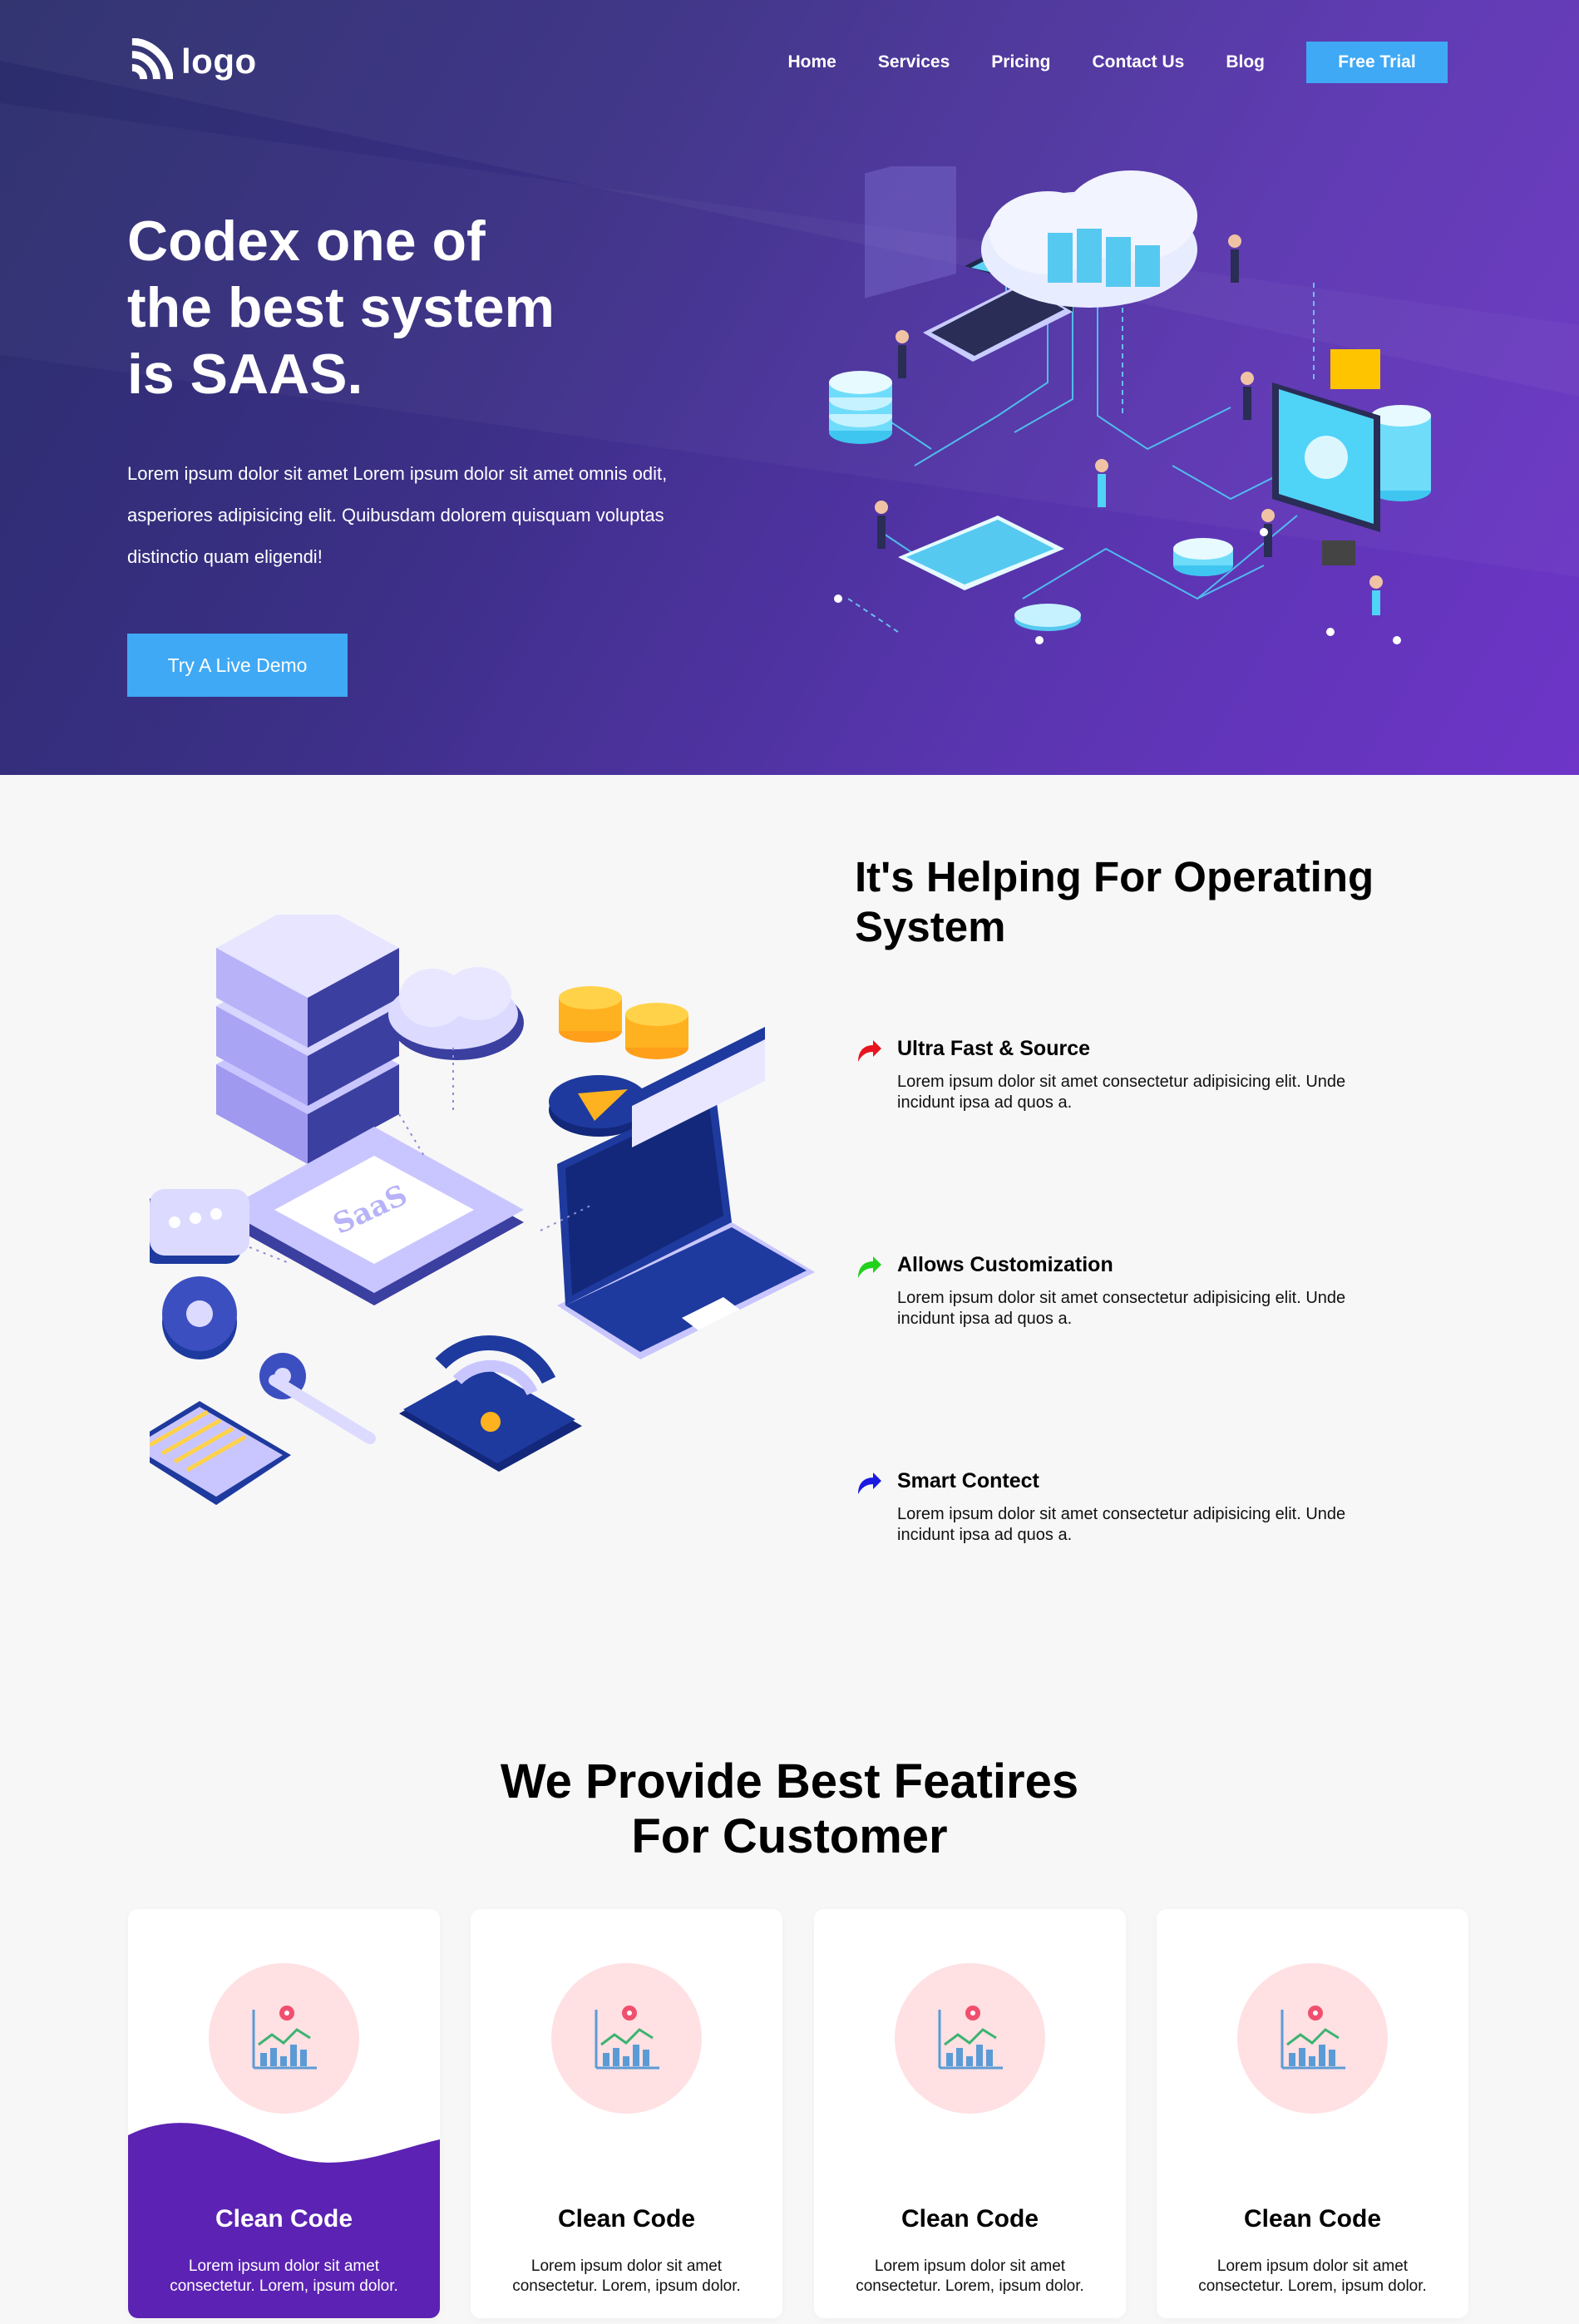 The height and width of the screenshot is (2324, 1579). I want to click on nav-pricing: Pricing, so click(1021, 62).